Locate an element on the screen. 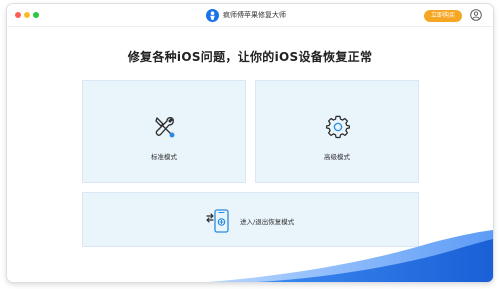 The width and height of the screenshot is (500, 289). standard-mode-card: 标准模式 is located at coordinates (164, 131).